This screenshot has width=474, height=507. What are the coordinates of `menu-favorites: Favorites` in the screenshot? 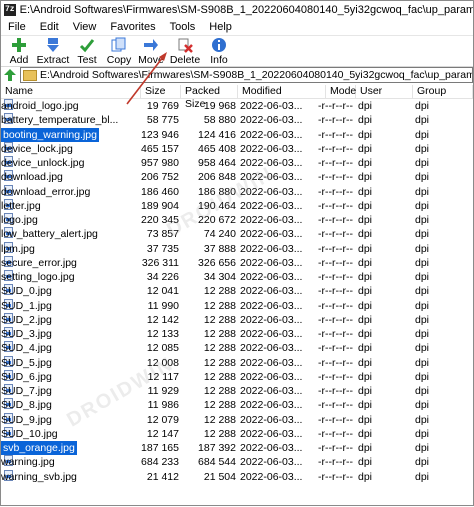 It's located at (132, 27).